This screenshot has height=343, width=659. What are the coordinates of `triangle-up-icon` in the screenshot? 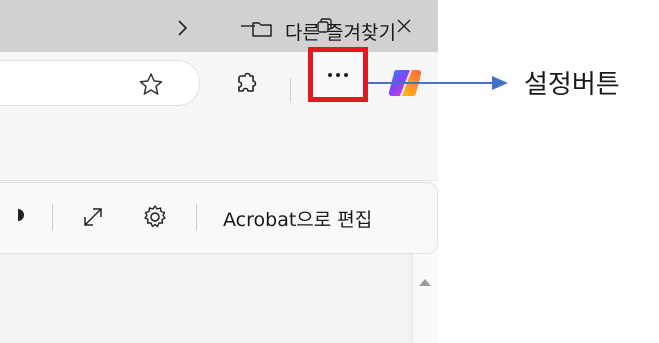 It's located at (425, 282).